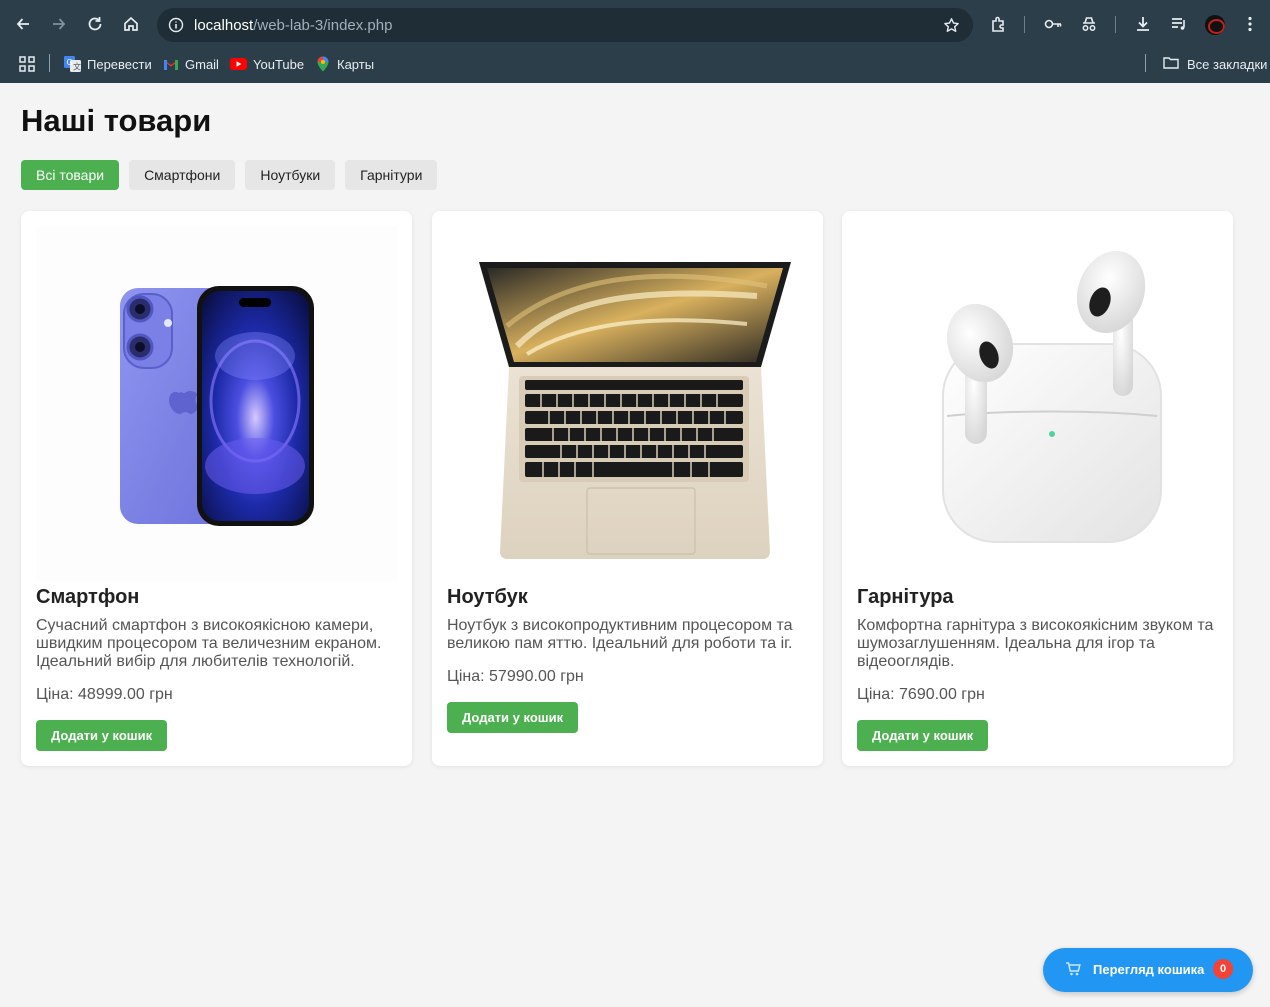  Describe the element at coordinates (176, 25) in the screenshot. I see `site-info-icon` at that location.